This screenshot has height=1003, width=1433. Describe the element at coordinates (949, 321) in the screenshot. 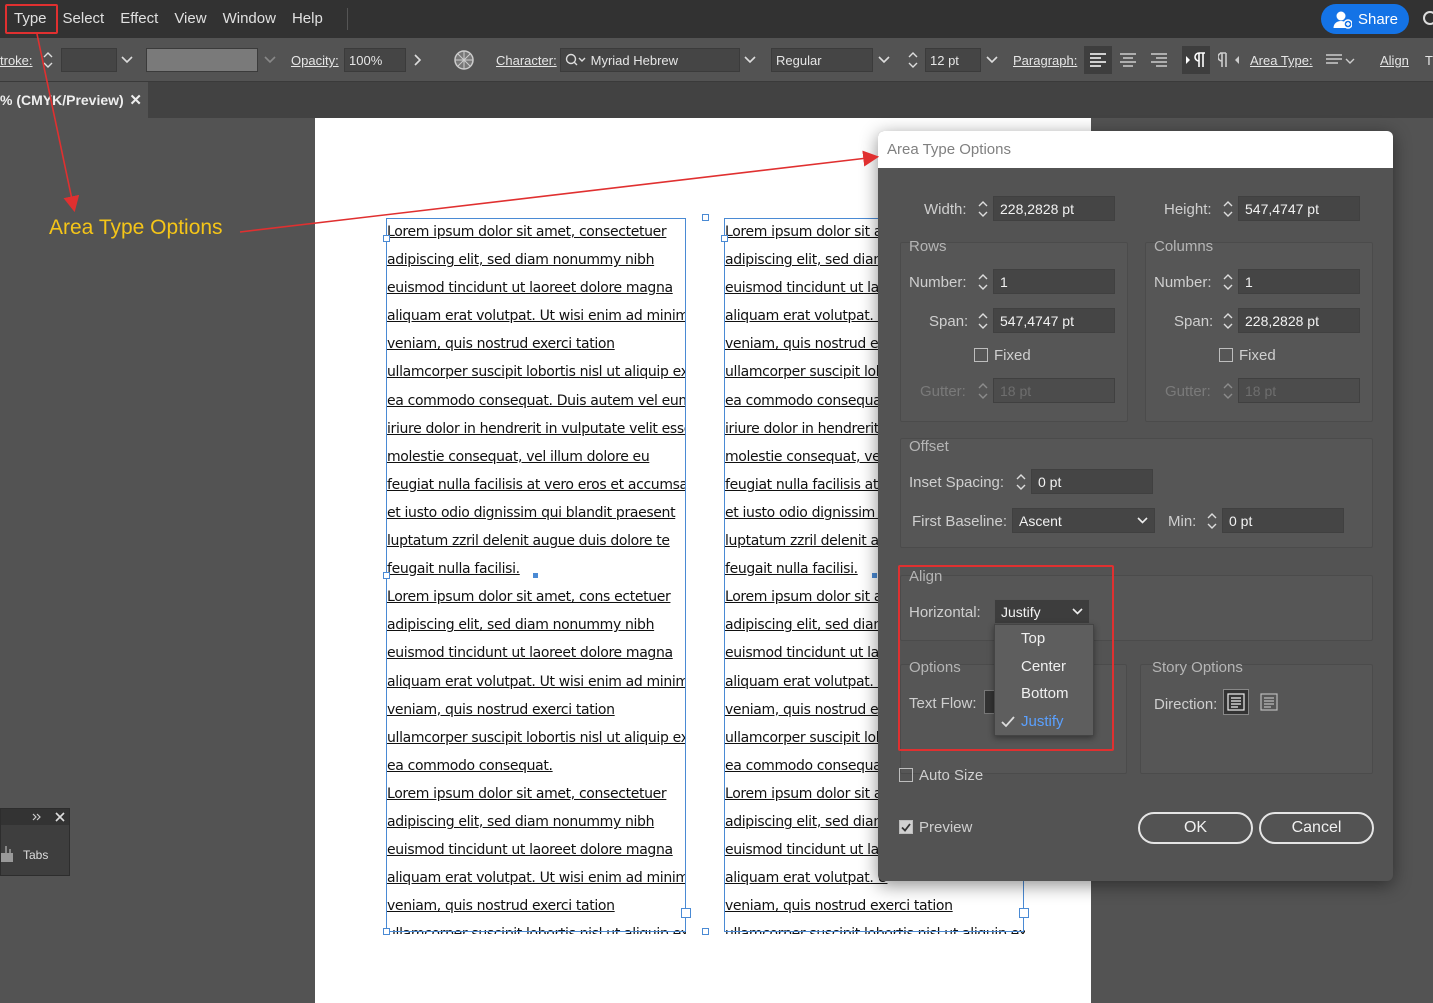

I see `rows-span-label: Span:` at that location.